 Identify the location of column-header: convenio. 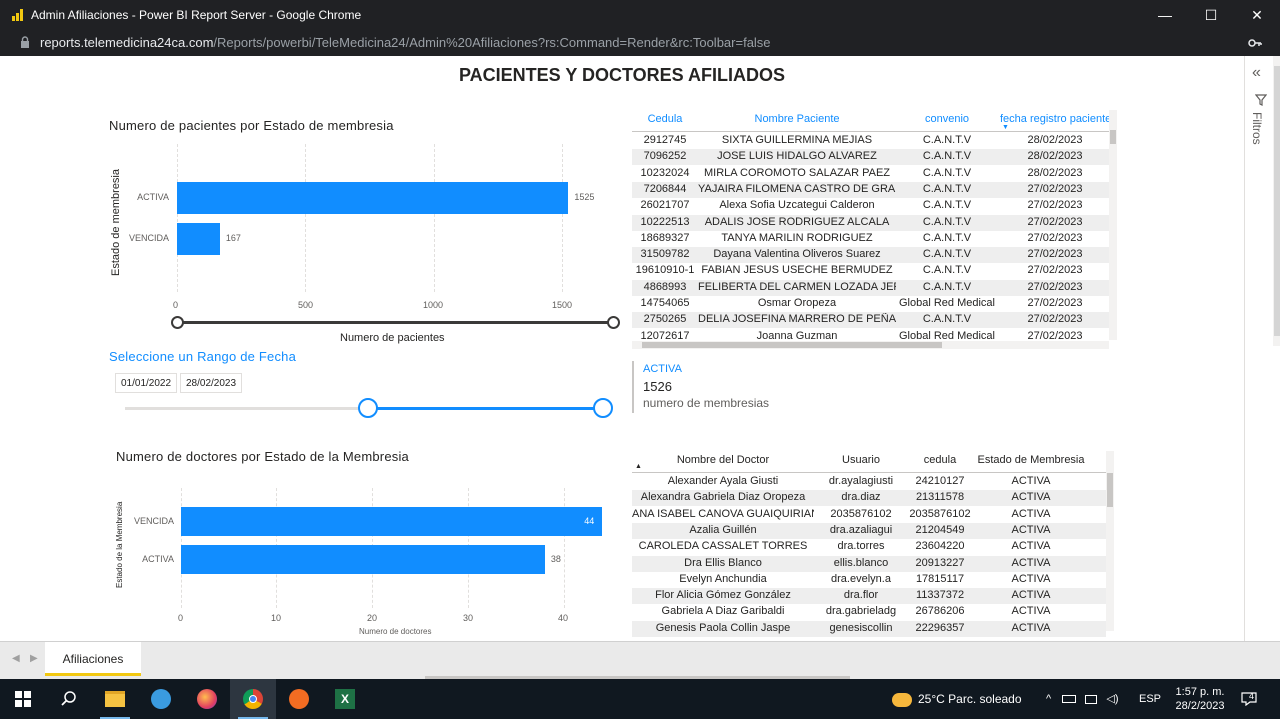
(947, 119).